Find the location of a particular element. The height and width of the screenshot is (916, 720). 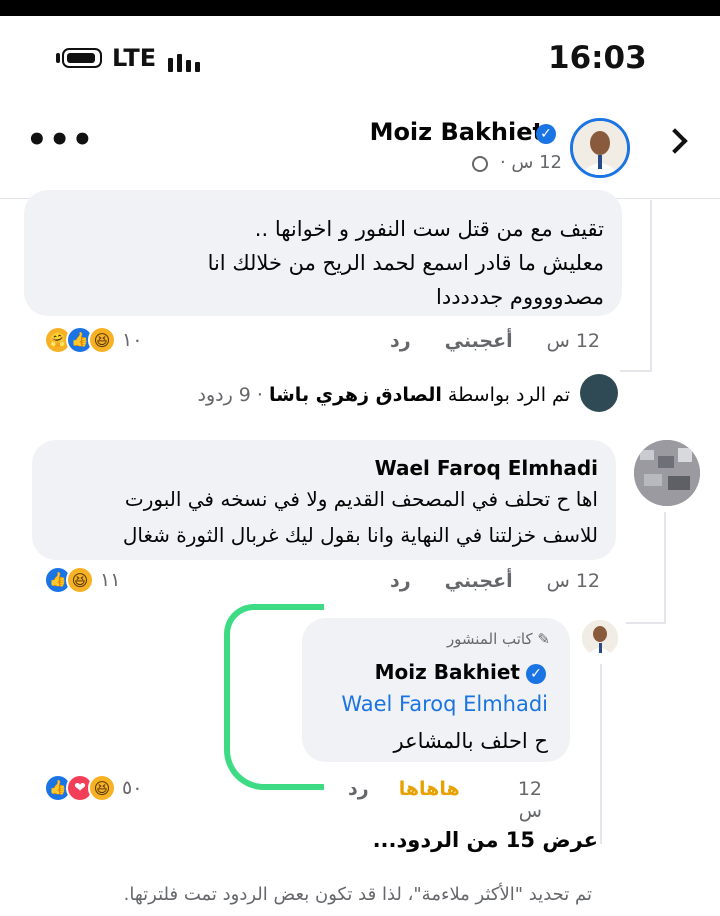

reaction-count: ٥٠ is located at coordinates (132, 788).